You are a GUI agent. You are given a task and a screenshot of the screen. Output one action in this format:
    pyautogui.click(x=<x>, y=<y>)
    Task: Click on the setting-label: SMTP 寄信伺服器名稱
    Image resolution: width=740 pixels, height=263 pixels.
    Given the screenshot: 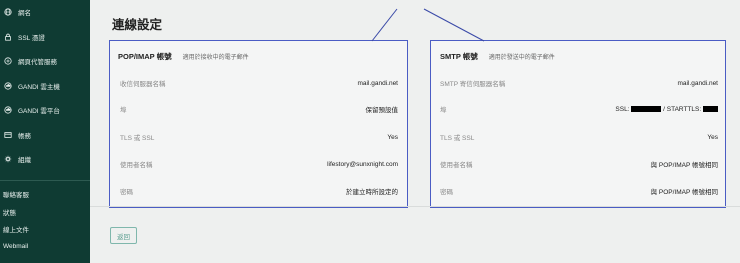 What is the action you would take?
    pyautogui.click(x=473, y=84)
    